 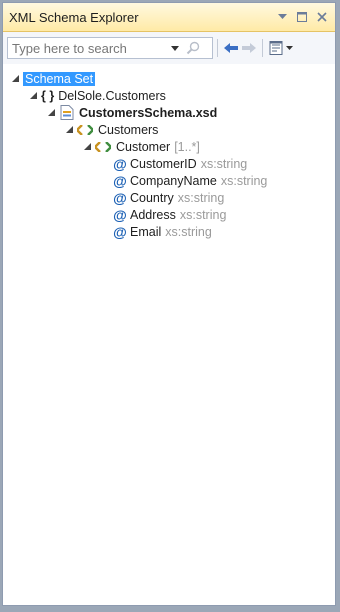 What do you see at coordinates (143, 146) in the screenshot?
I see `tree-node-label: Customer` at bounding box center [143, 146].